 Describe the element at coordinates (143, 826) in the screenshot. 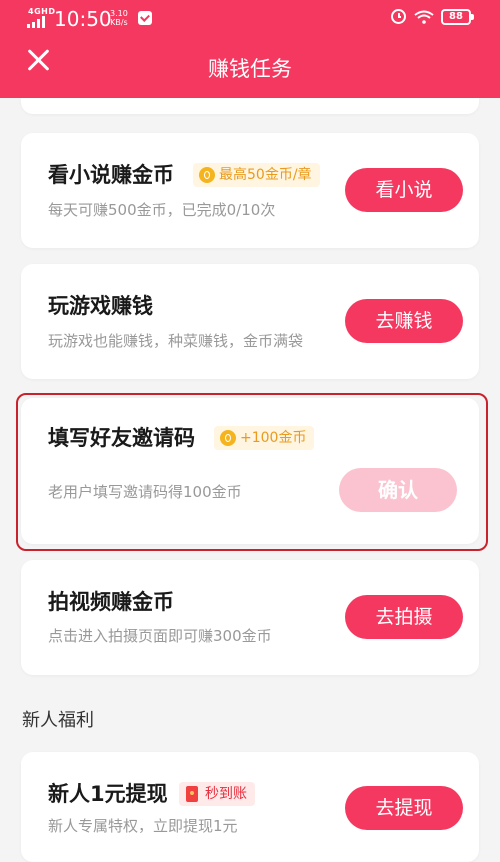

I see `task-desc: 新人专属特权，立即提现1元` at that location.